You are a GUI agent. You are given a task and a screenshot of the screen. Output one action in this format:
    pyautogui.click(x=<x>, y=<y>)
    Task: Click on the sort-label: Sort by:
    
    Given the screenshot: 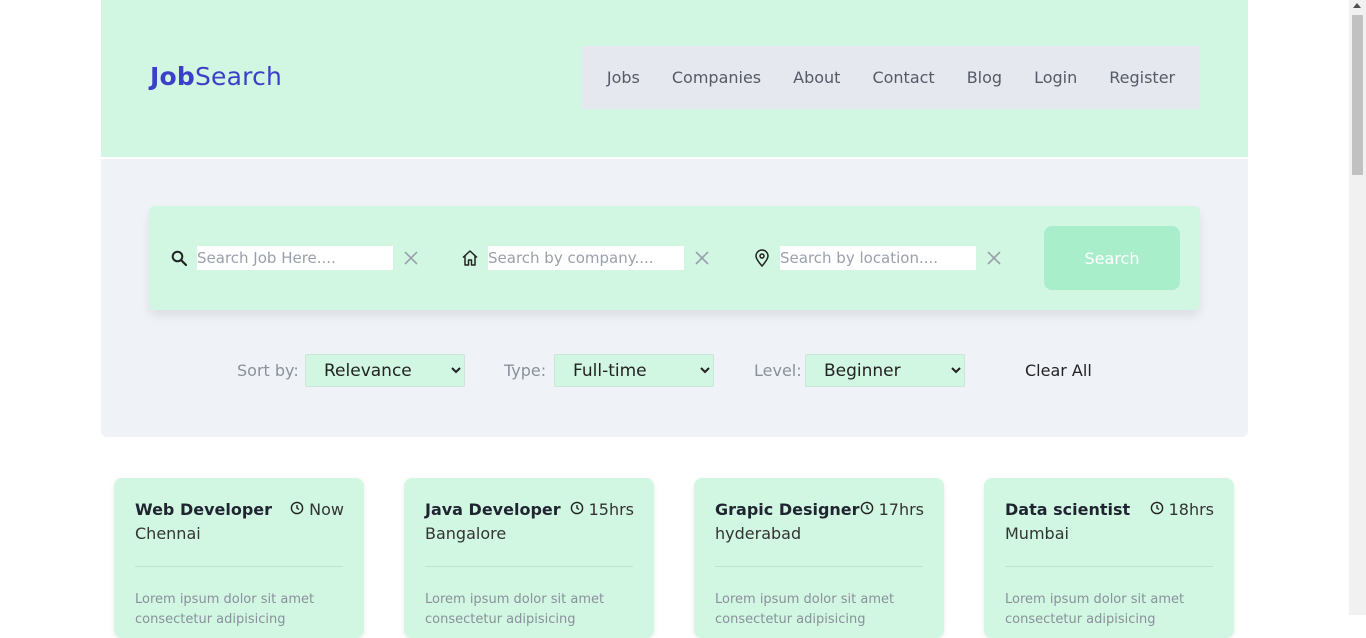 What is the action you would take?
    pyautogui.click(x=268, y=370)
    